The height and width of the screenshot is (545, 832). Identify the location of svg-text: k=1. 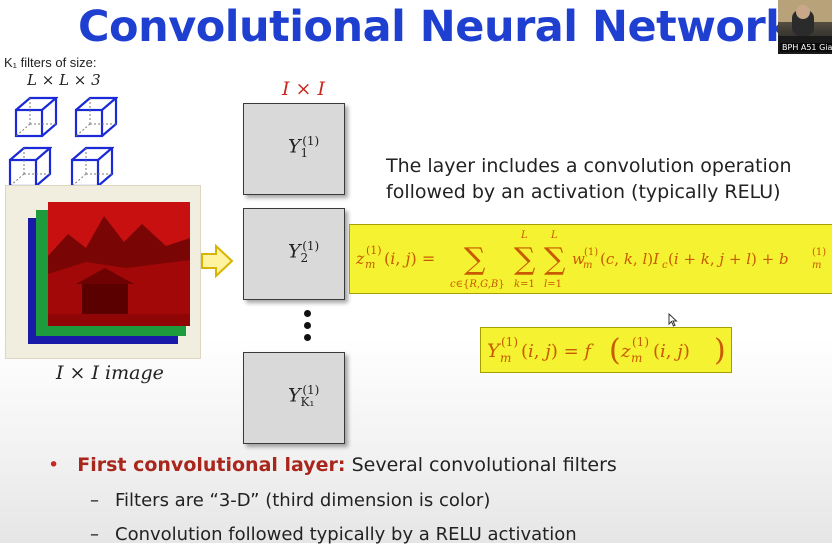
(524, 284).